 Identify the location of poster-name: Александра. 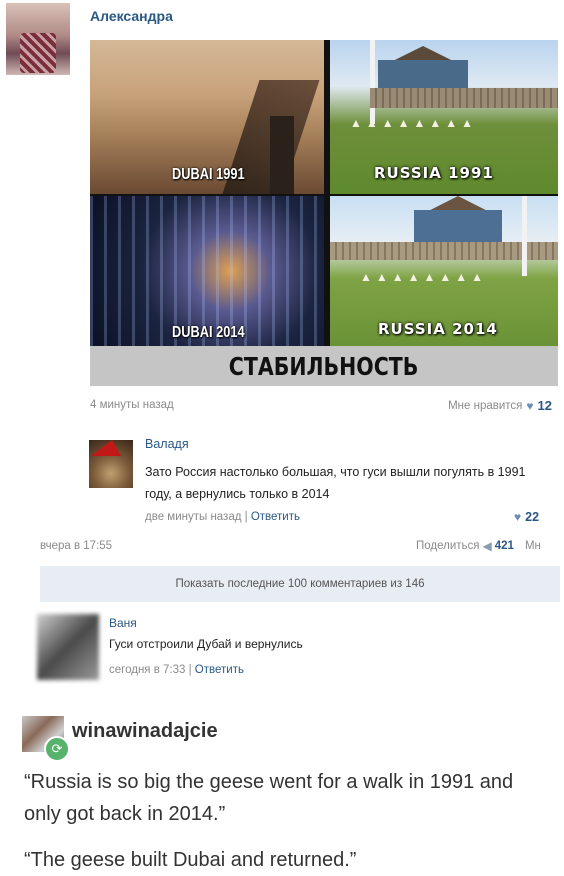
(131, 16).